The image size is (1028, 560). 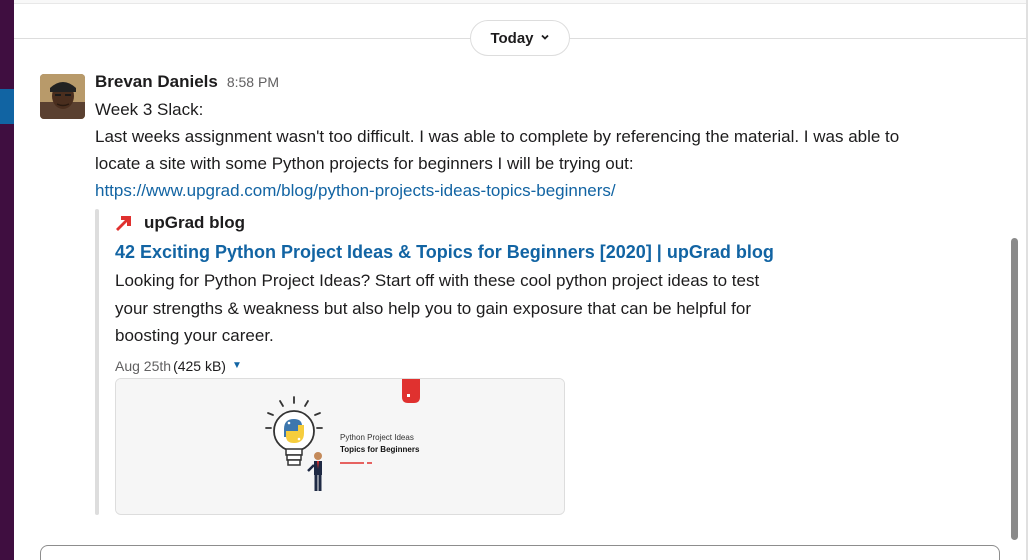 What do you see at coordinates (7, 280) in the screenshot?
I see `workspace-sidebar` at bounding box center [7, 280].